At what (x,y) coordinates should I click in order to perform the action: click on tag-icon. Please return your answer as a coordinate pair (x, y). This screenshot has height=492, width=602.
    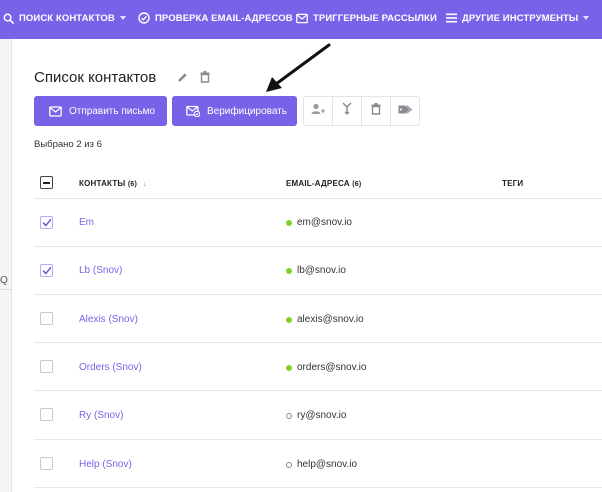
    Looking at the image, I should click on (405, 111).